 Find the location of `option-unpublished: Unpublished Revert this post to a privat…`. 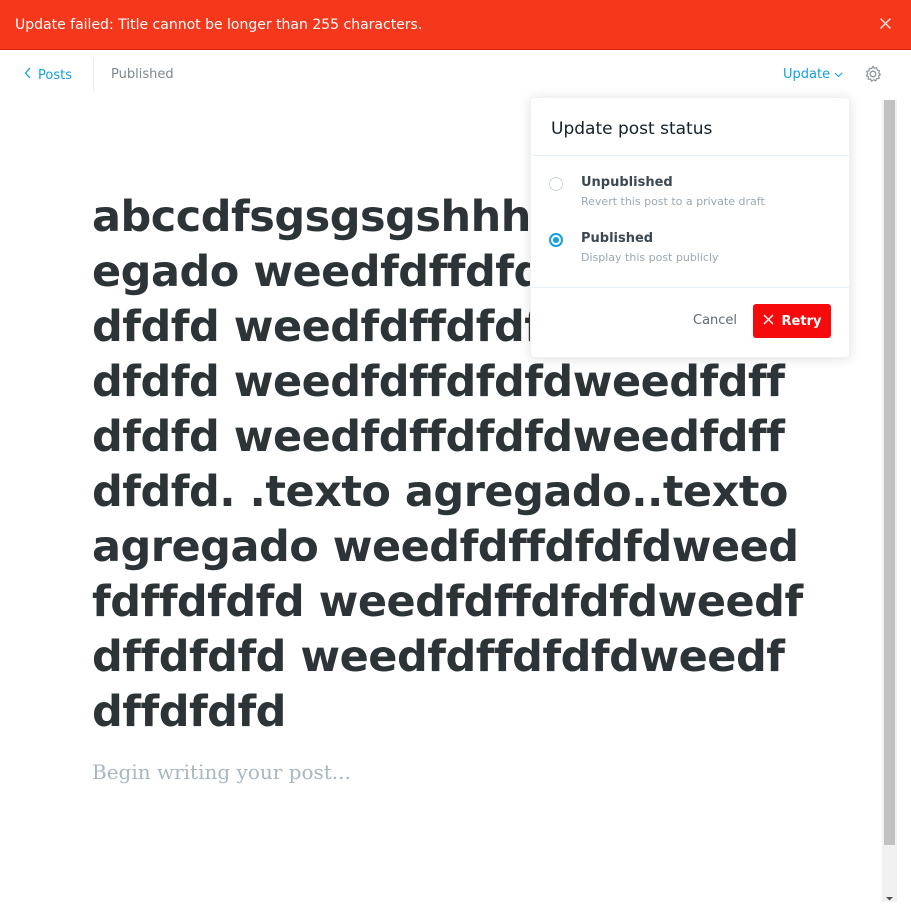

option-unpublished: Unpublished Revert this post to a privat… is located at coordinates (689, 195).